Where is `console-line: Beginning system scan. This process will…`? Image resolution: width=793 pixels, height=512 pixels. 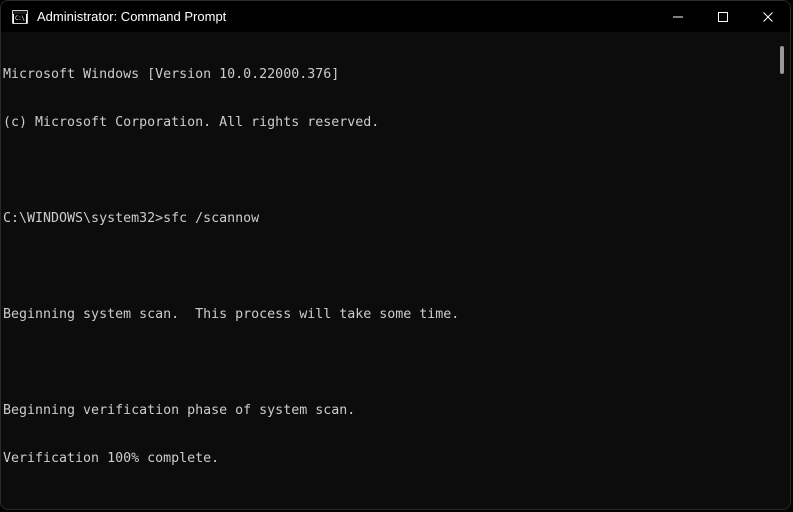
console-line: Beginning system scan. This process will… is located at coordinates (231, 314).